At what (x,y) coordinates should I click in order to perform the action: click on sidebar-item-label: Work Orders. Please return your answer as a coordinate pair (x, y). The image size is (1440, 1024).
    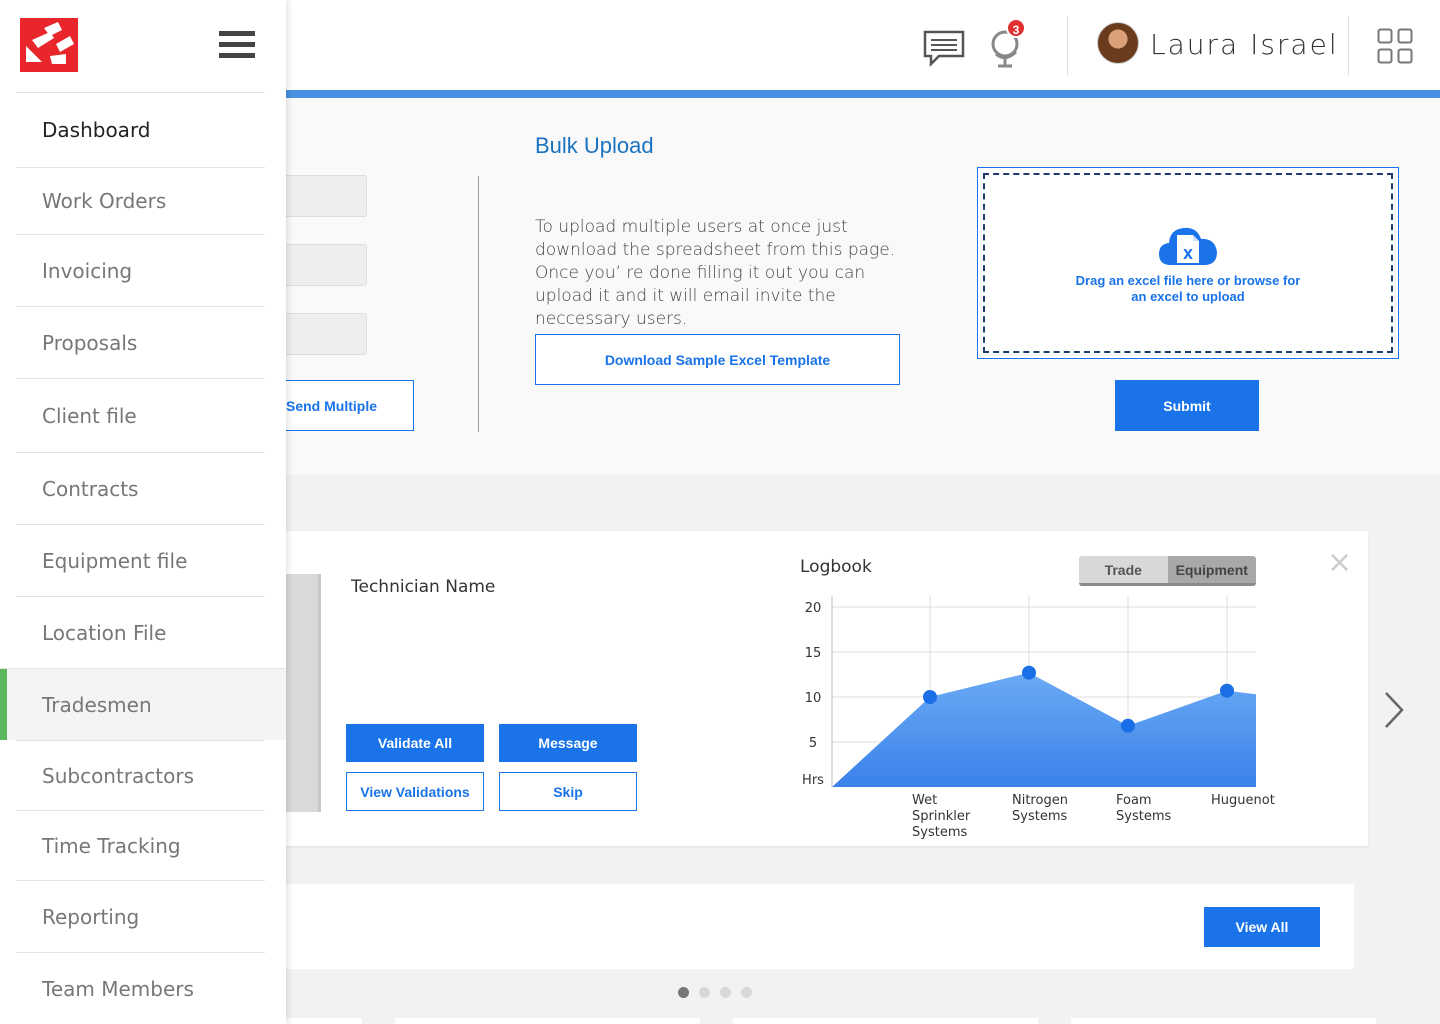
    Looking at the image, I should click on (104, 201).